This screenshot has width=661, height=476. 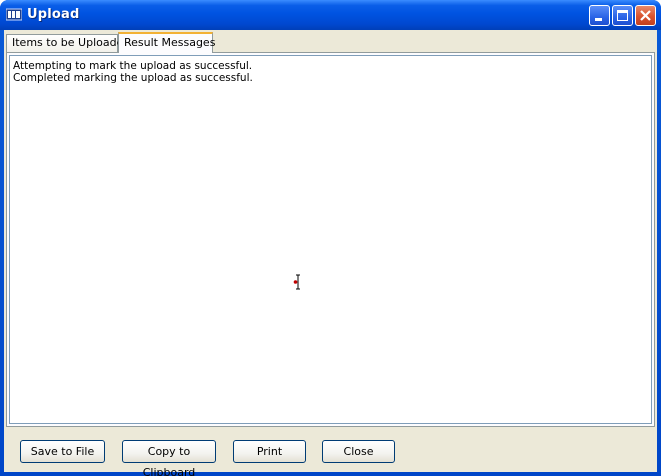 I want to click on tab-items-to-be-uploaded: Items to be Uploaded, so click(x=68, y=43).